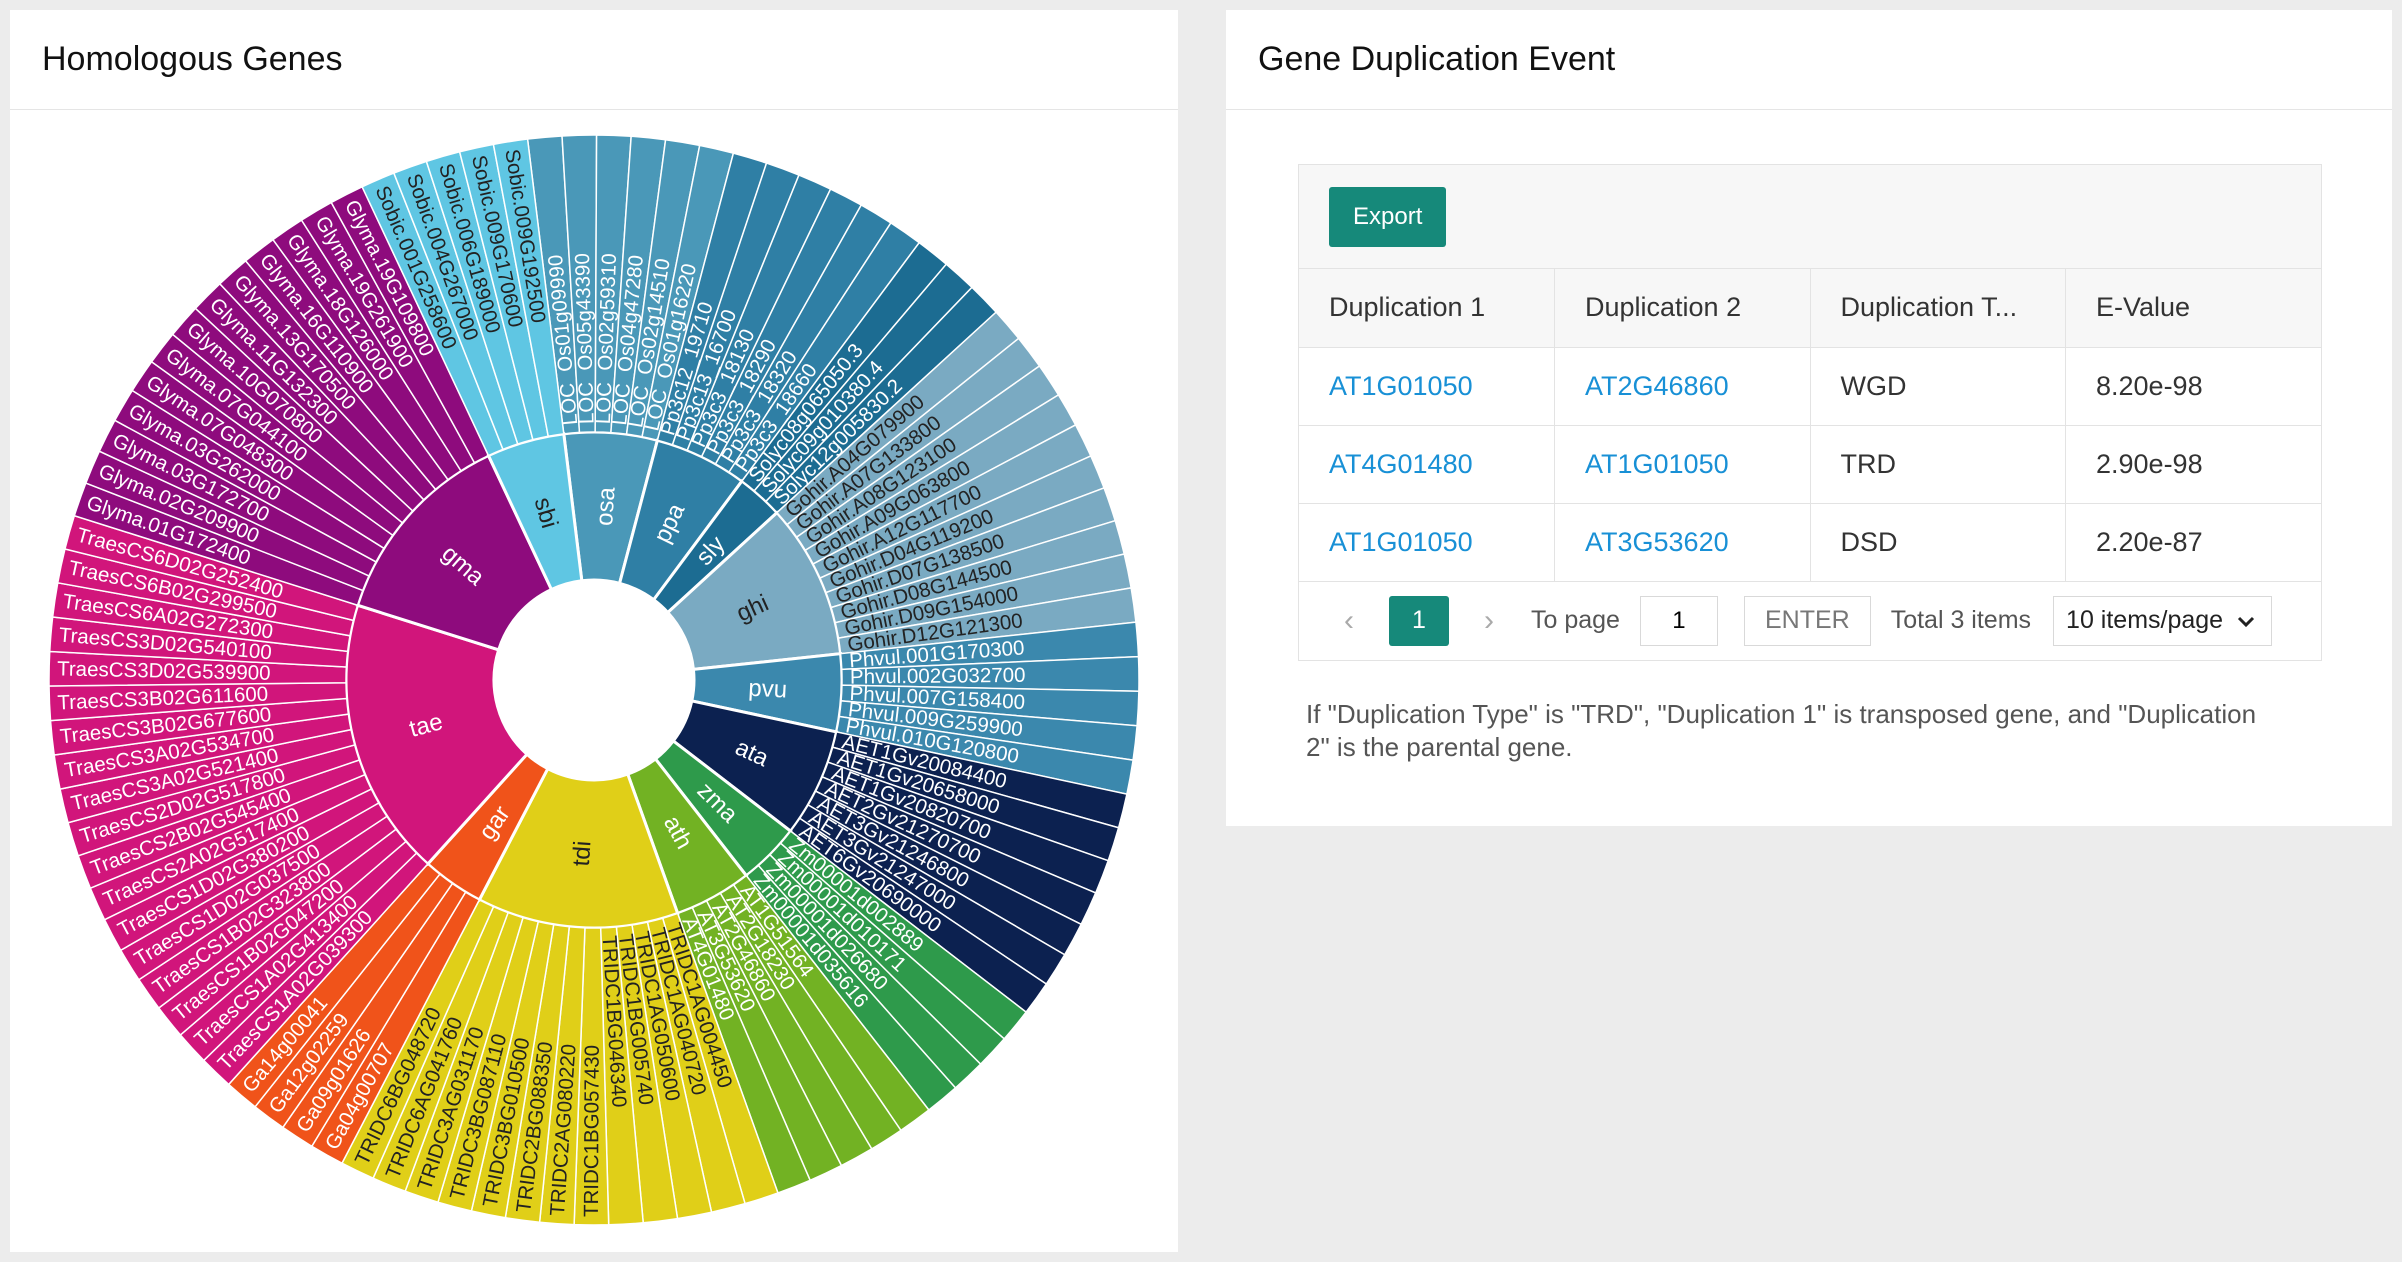  Describe the element at coordinates (1810, 217) in the screenshot. I see `table-toolbar: Export` at that location.